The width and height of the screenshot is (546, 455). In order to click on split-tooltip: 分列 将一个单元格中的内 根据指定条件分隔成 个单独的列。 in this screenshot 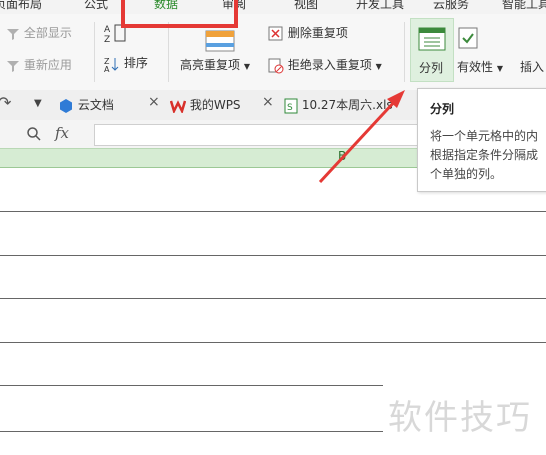, I will do `click(481, 140)`.